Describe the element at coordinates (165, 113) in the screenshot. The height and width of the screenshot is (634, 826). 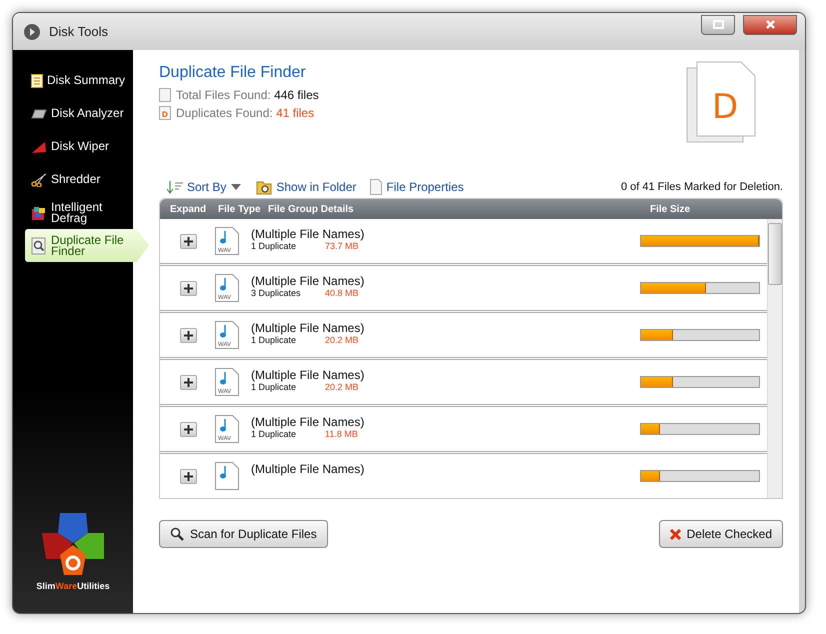
I see `duplicate-document-icon: D` at that location.